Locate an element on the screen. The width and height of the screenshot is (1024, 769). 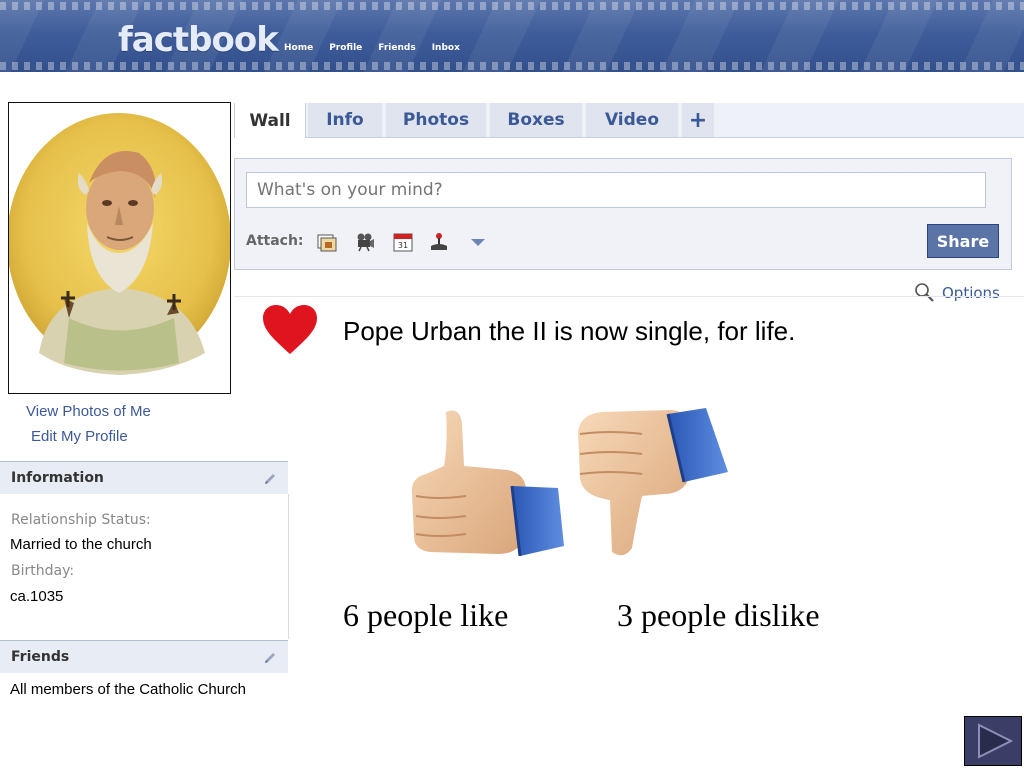
nav-profile: Profile is located at coordinates (345, 48).